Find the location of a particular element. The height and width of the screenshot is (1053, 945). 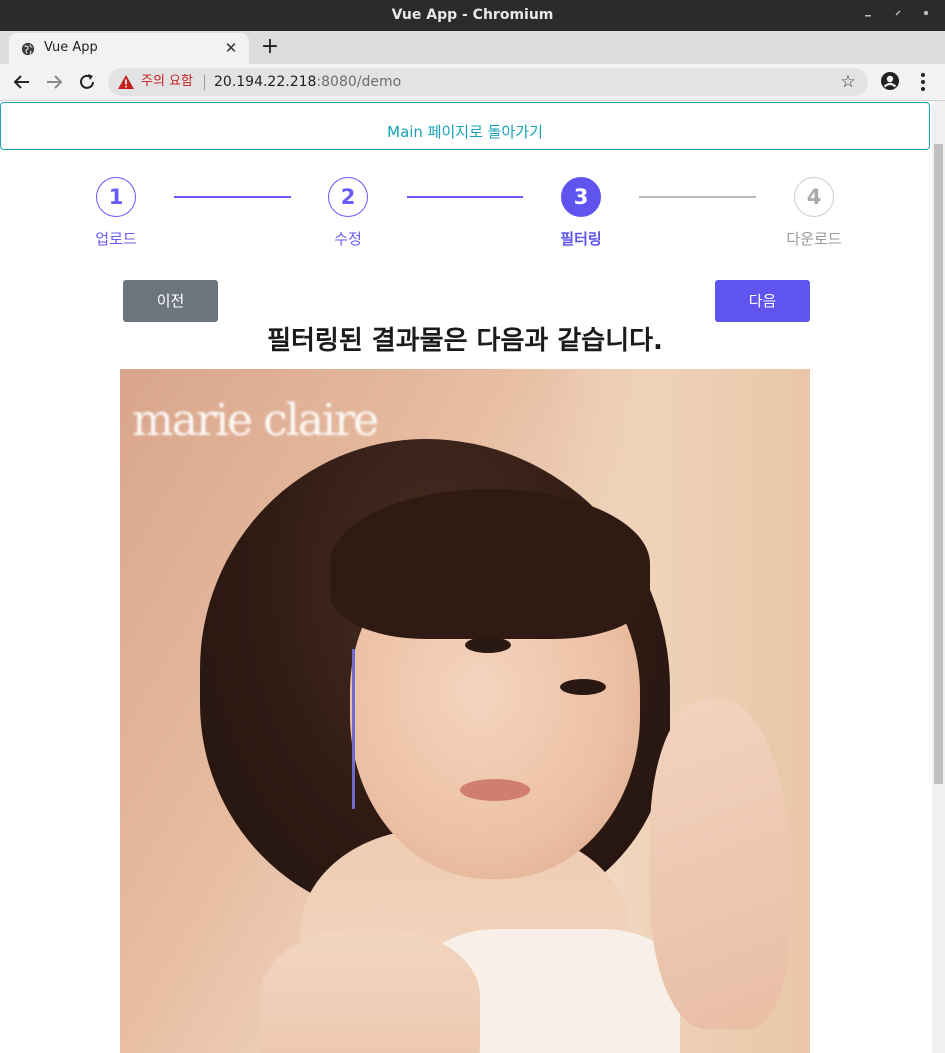

close-icon is located at coordinates (926, 15).